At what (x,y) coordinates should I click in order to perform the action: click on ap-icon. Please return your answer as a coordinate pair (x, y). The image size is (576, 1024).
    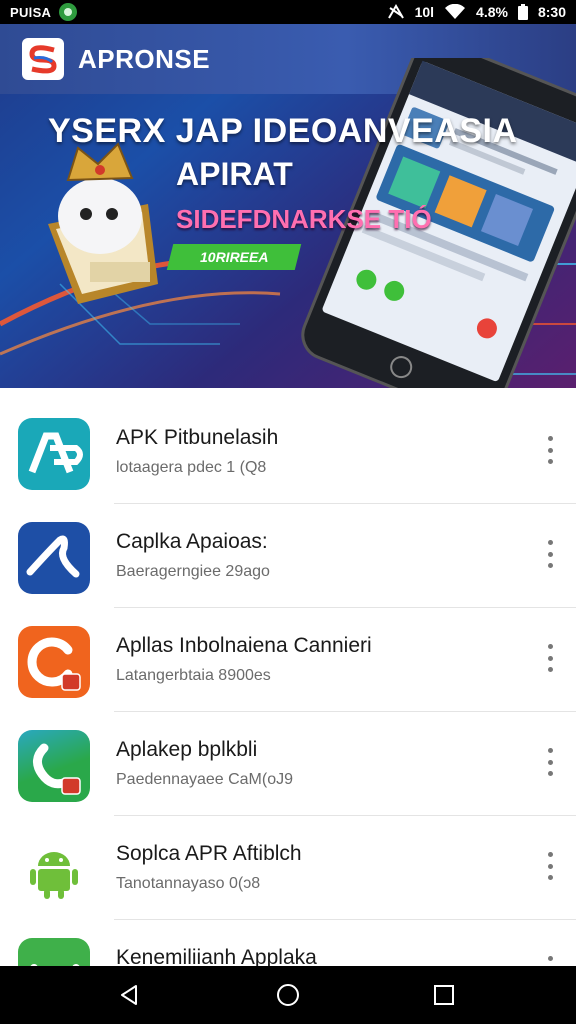
    Looking at the image, I should click on (54, 454).